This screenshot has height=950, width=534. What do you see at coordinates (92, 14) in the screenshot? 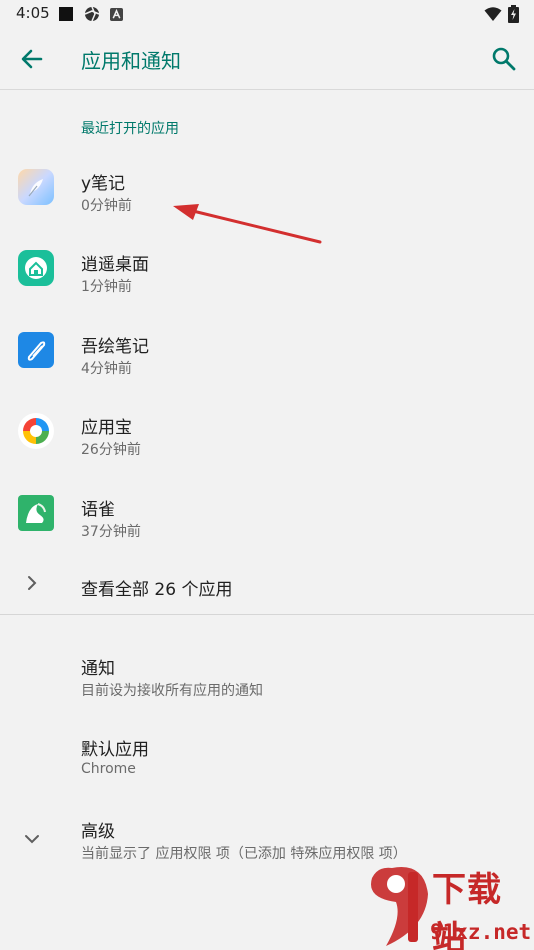
I see `aperture-icon` at bounding box center [92, 14].